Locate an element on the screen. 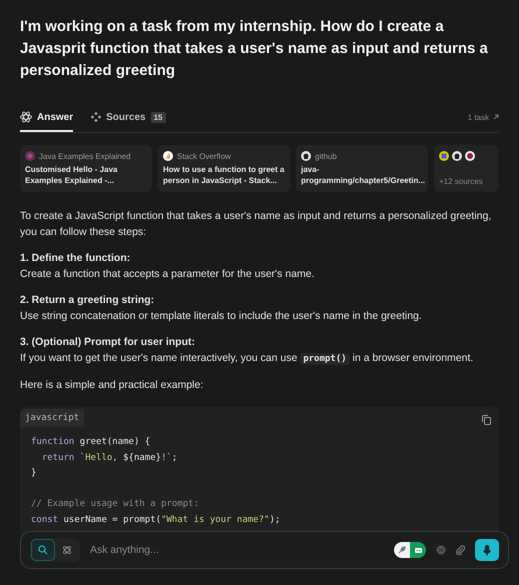  more-sources-label: +12 sources is located at coordinates (461, 181).